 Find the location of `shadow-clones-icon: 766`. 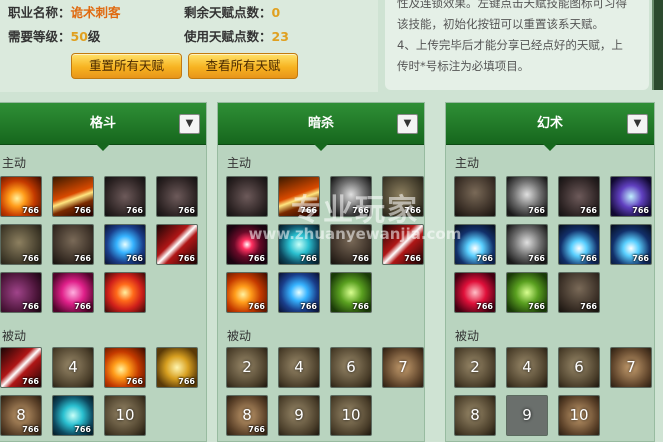

shadow-clones-icon: 766 is located at coordinates (351, 292).